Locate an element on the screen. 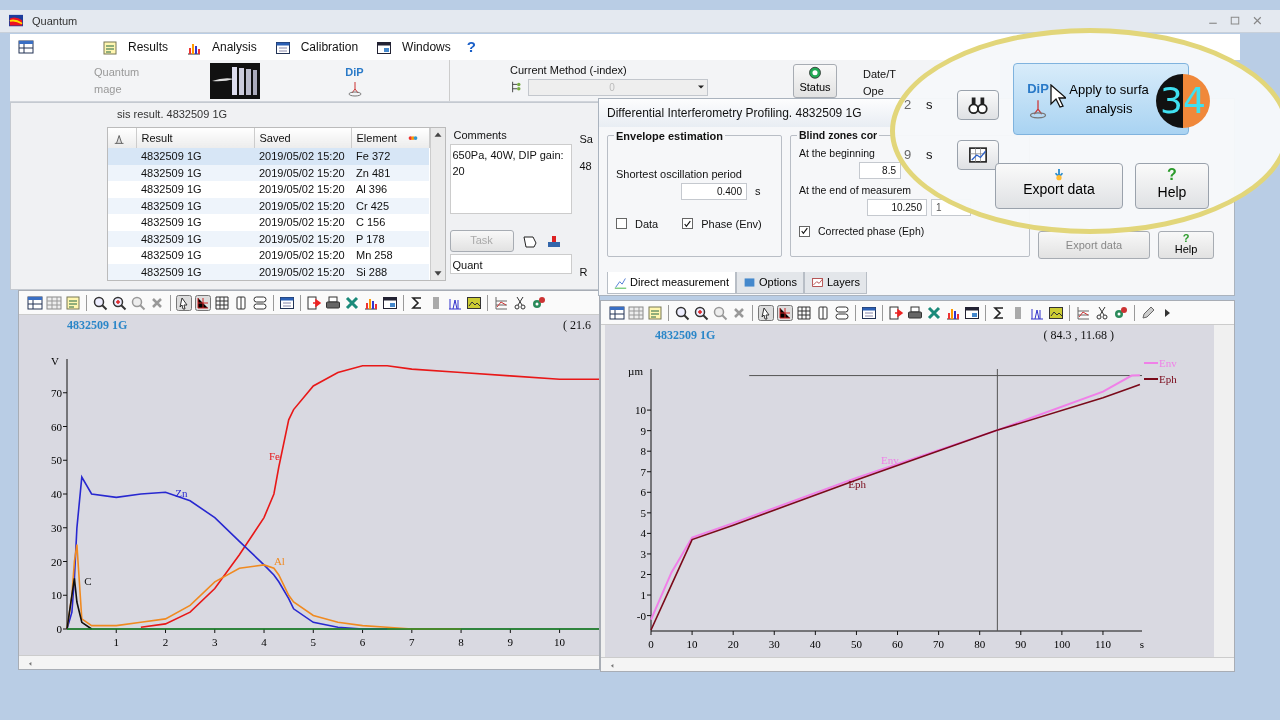  tick-label: 70 is located at coordinates (56, 392).